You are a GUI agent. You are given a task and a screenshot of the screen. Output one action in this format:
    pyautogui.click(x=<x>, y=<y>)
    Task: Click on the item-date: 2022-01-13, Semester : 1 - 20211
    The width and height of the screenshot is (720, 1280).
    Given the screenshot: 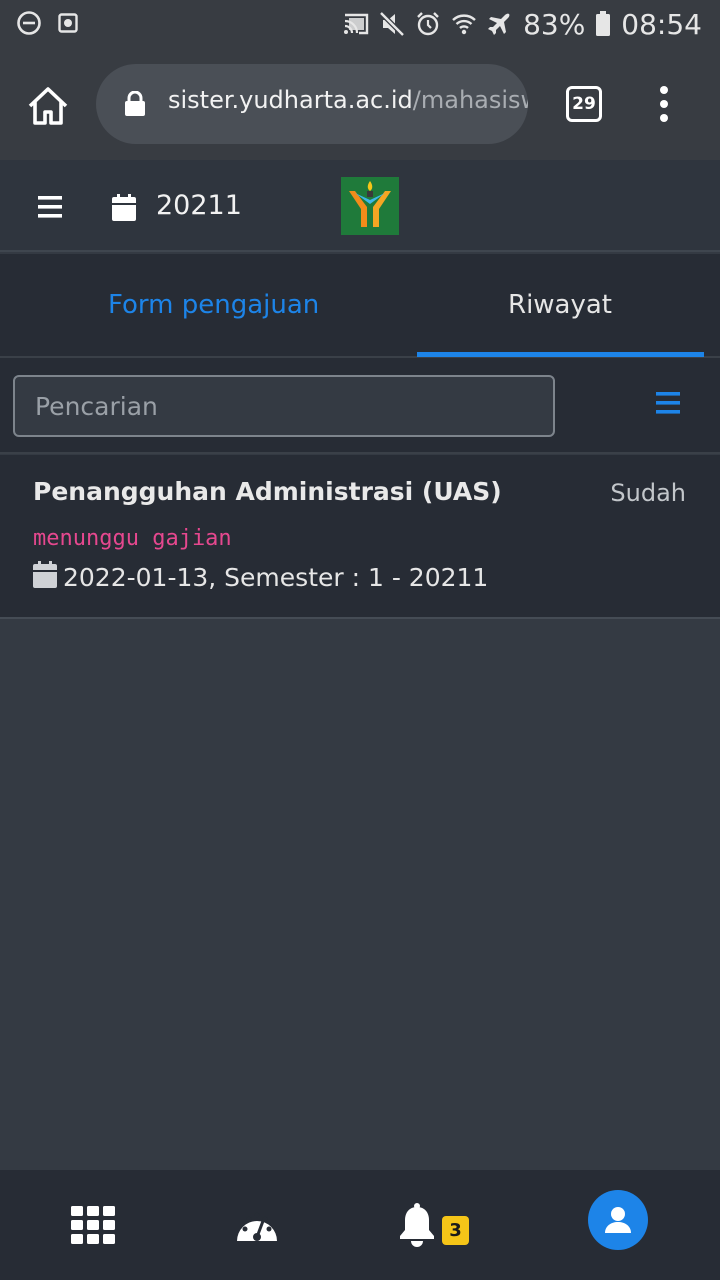 What is the action you would take?
    pyautogui.click(x=276, y=577)
    